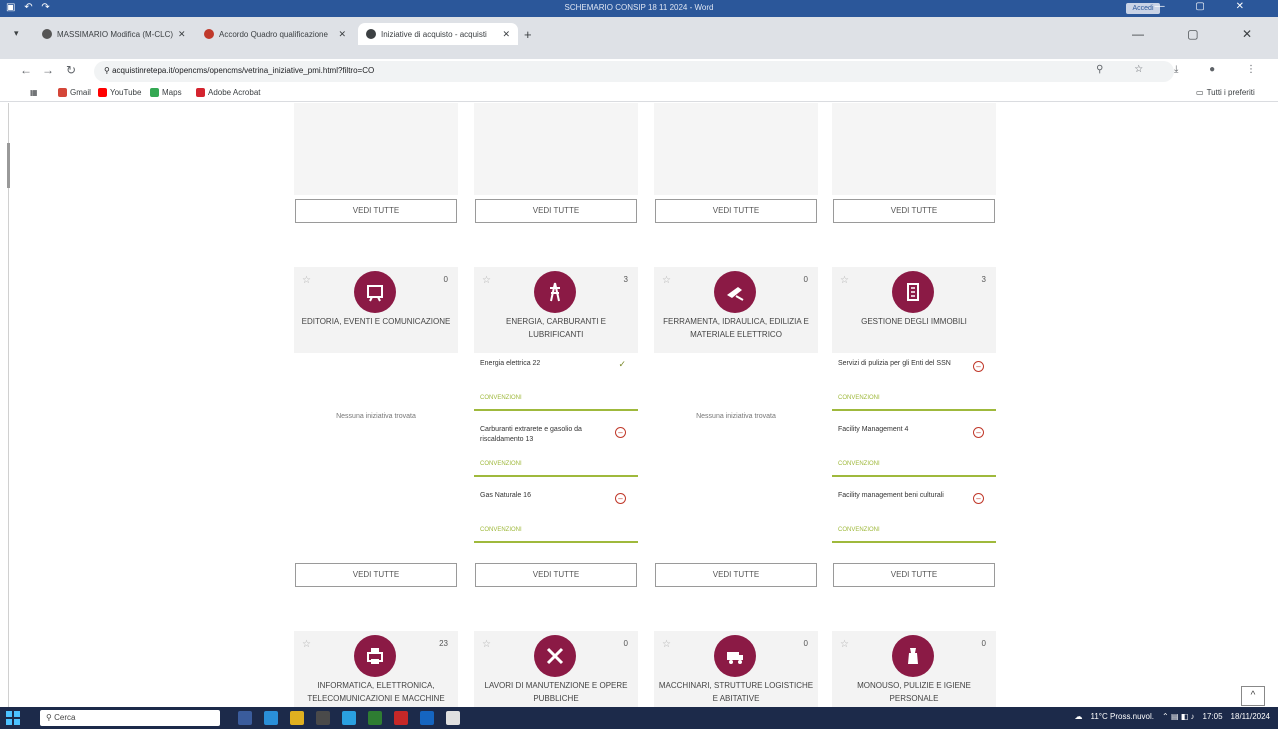 This screenshot has height=729, width=1278. I want to click on tab-search-icon: ▾, so click(16, 33).